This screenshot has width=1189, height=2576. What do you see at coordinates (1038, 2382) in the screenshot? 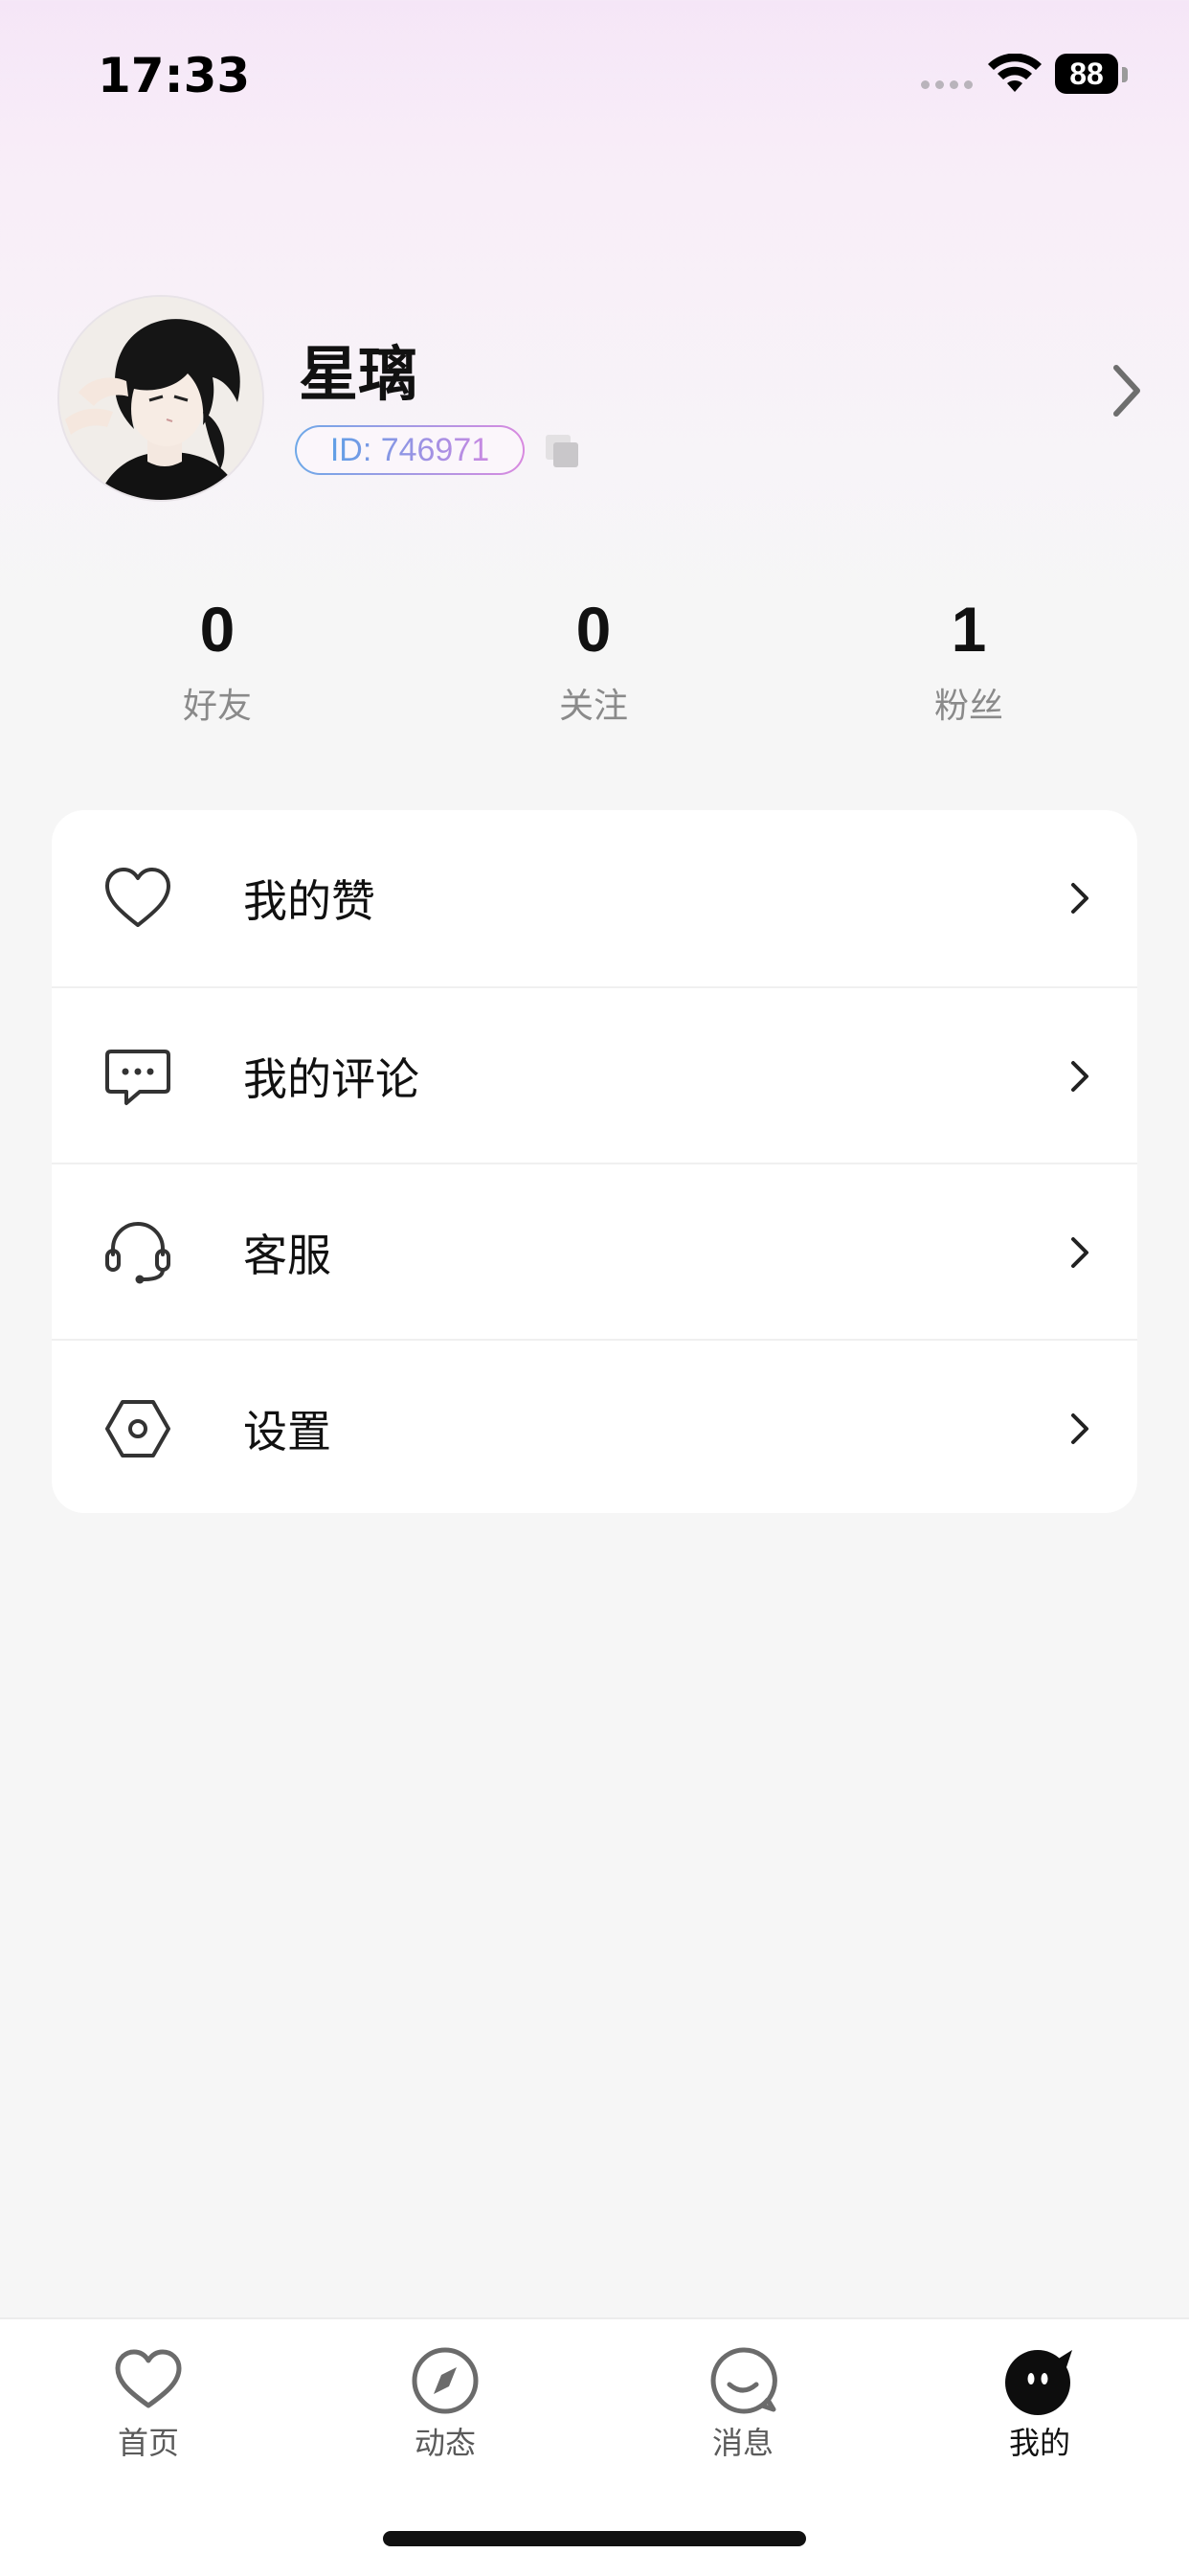
I see `mascot-face-icon` at bounding box center [1038, 2382].